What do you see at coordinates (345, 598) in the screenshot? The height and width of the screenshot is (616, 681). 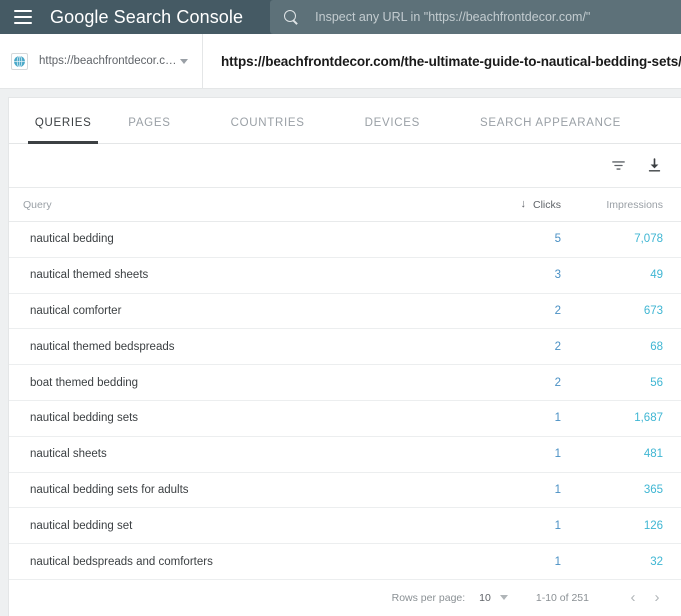 I see `pagination-bar: Rows per page: 10 1-10 of 251 ‹ ›` at bounding box center [345, 598].